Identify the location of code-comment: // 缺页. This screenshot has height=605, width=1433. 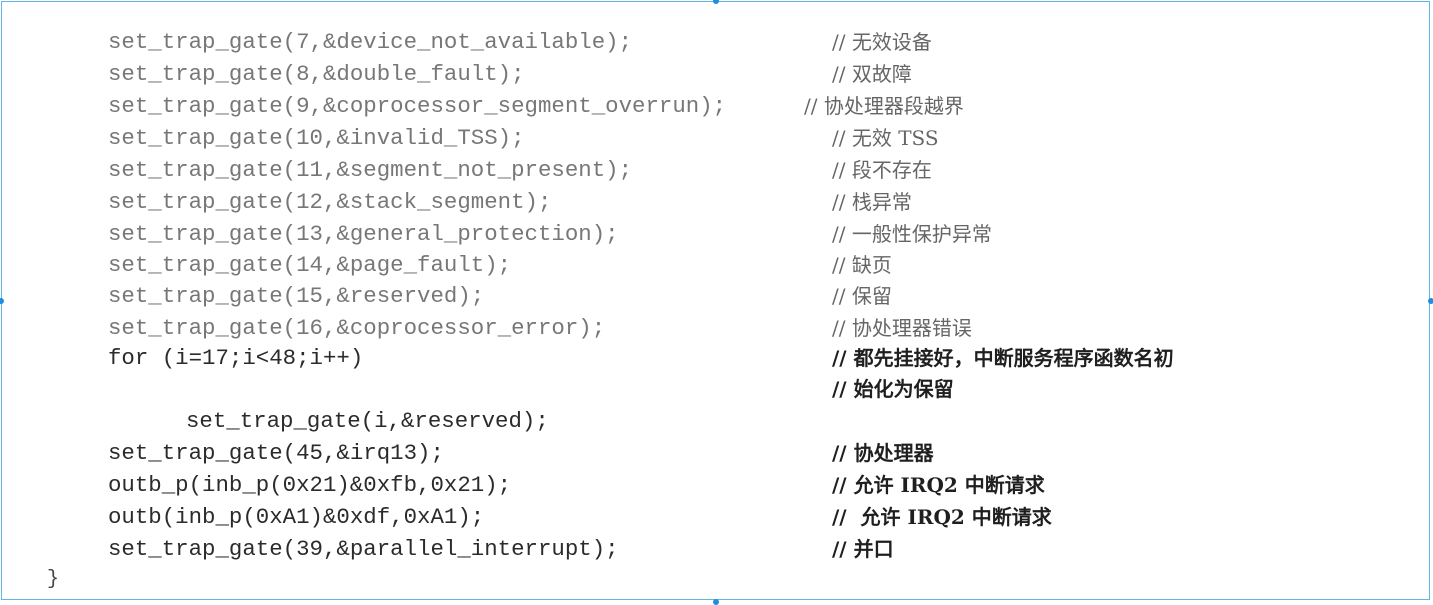
(862, 265).